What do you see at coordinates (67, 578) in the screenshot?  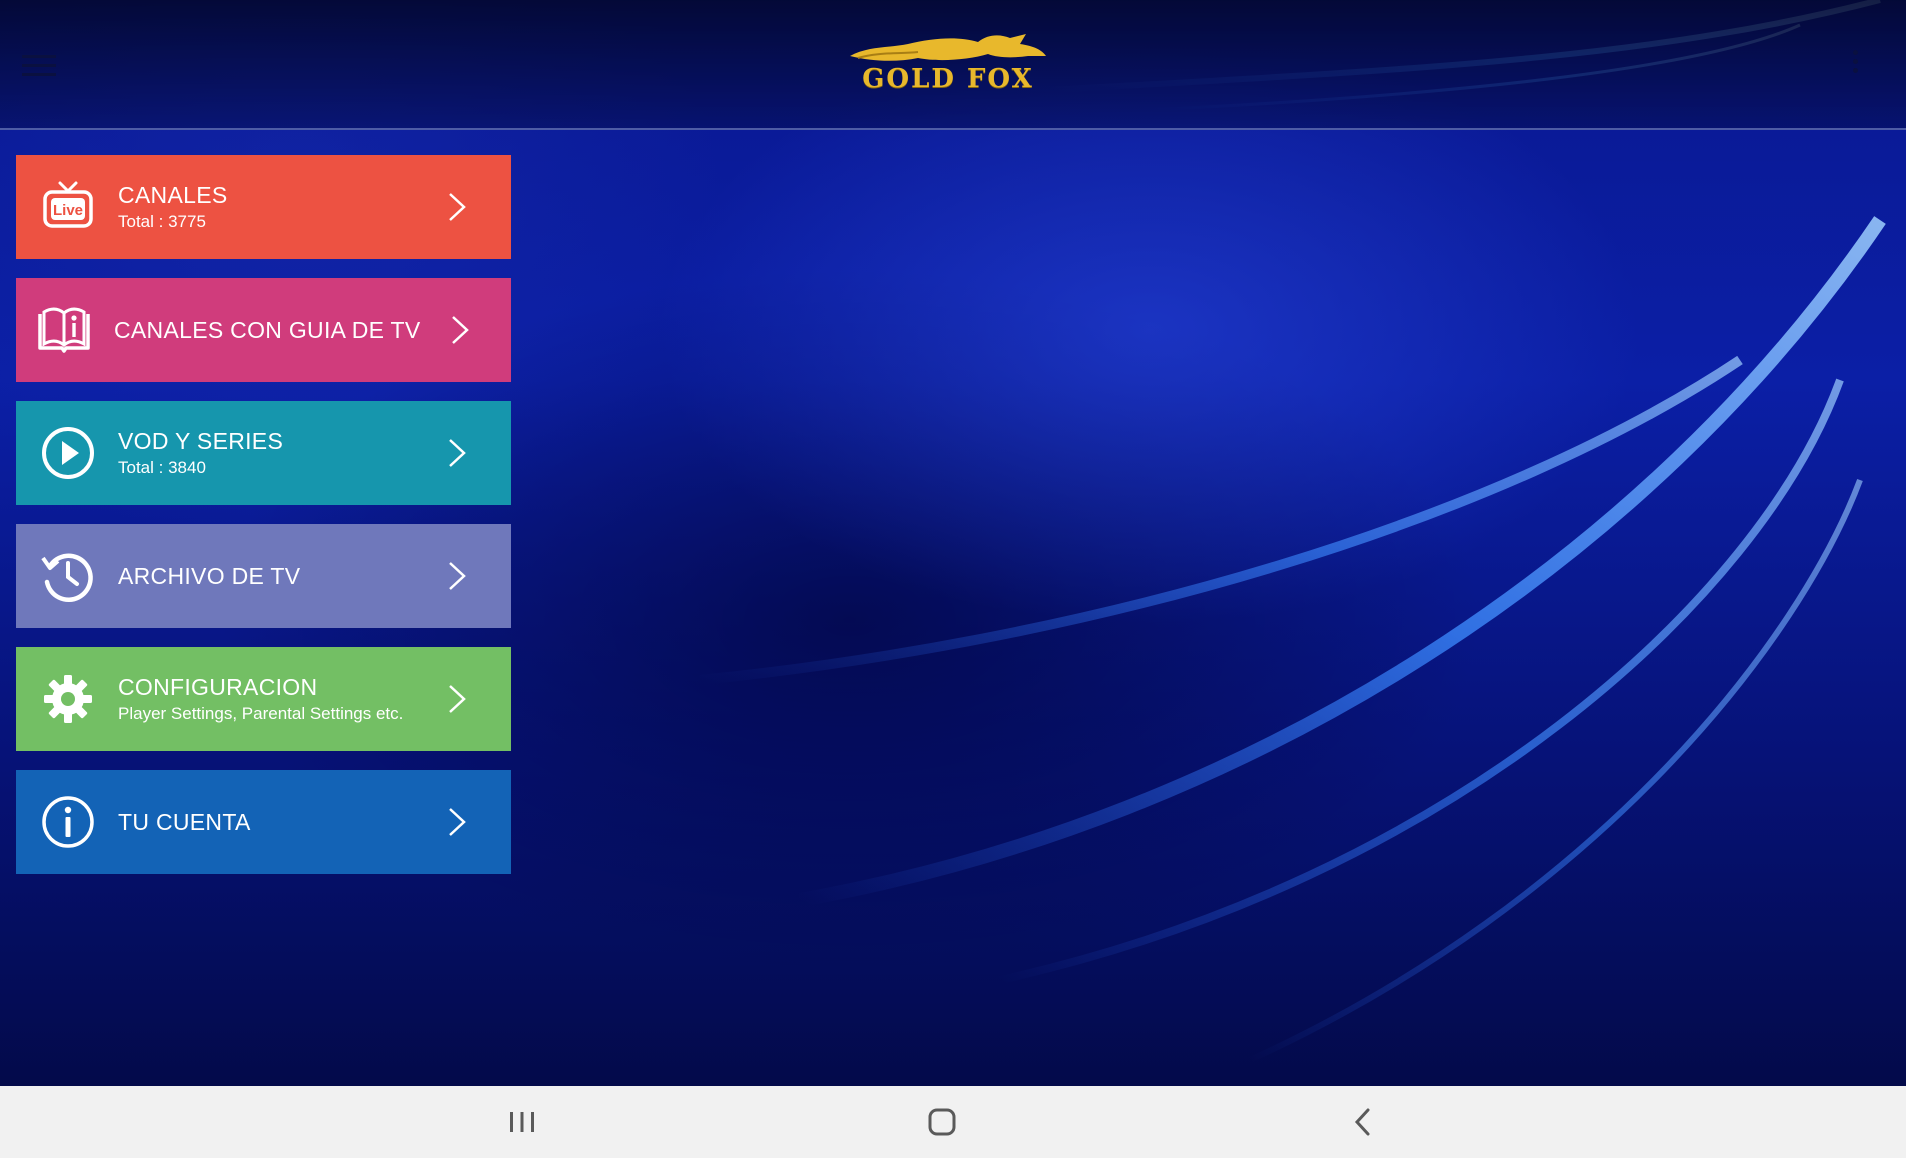 I see `history-icon` at bounding box center [67, 578].